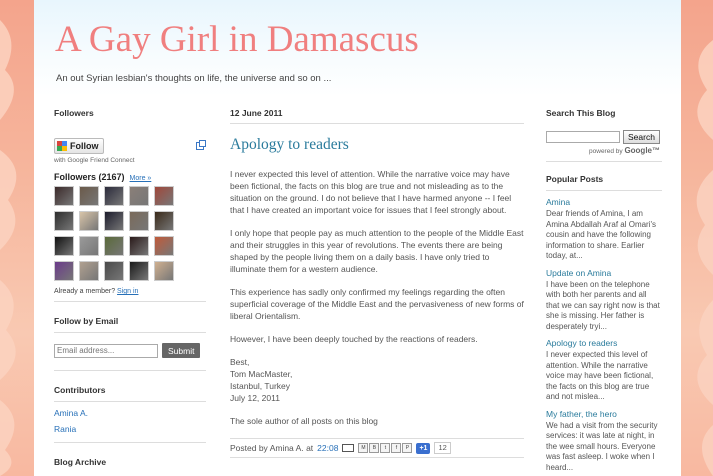 The image size is (713, 476). Describe the element at coordinates (86, 321) in the screenshot. I see `follow-email-title: Follow by Email` at that location.